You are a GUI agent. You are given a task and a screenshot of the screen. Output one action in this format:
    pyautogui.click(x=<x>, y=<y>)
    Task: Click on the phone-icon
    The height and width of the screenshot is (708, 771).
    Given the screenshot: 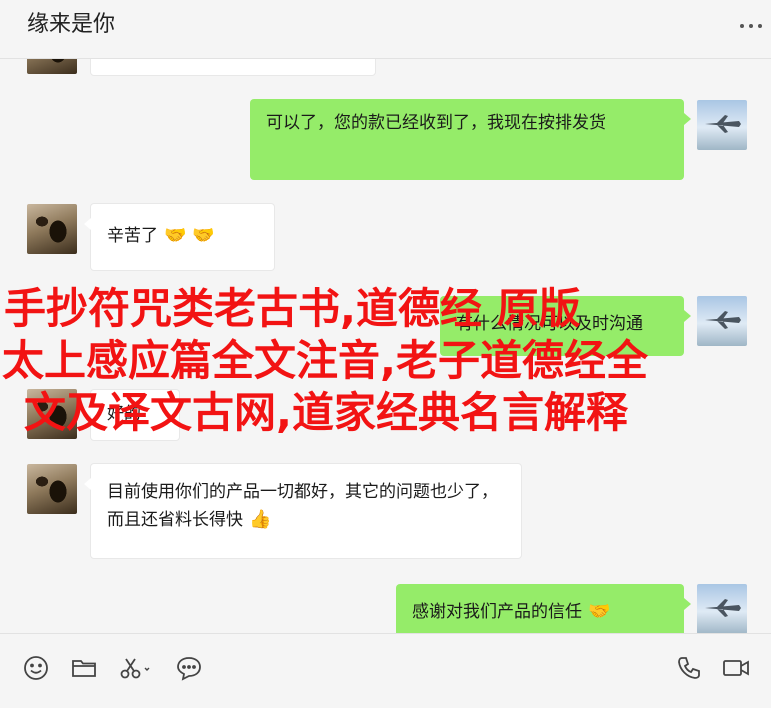 What is the action you would take?
    pyautogui.click(x=689, y=668)
    